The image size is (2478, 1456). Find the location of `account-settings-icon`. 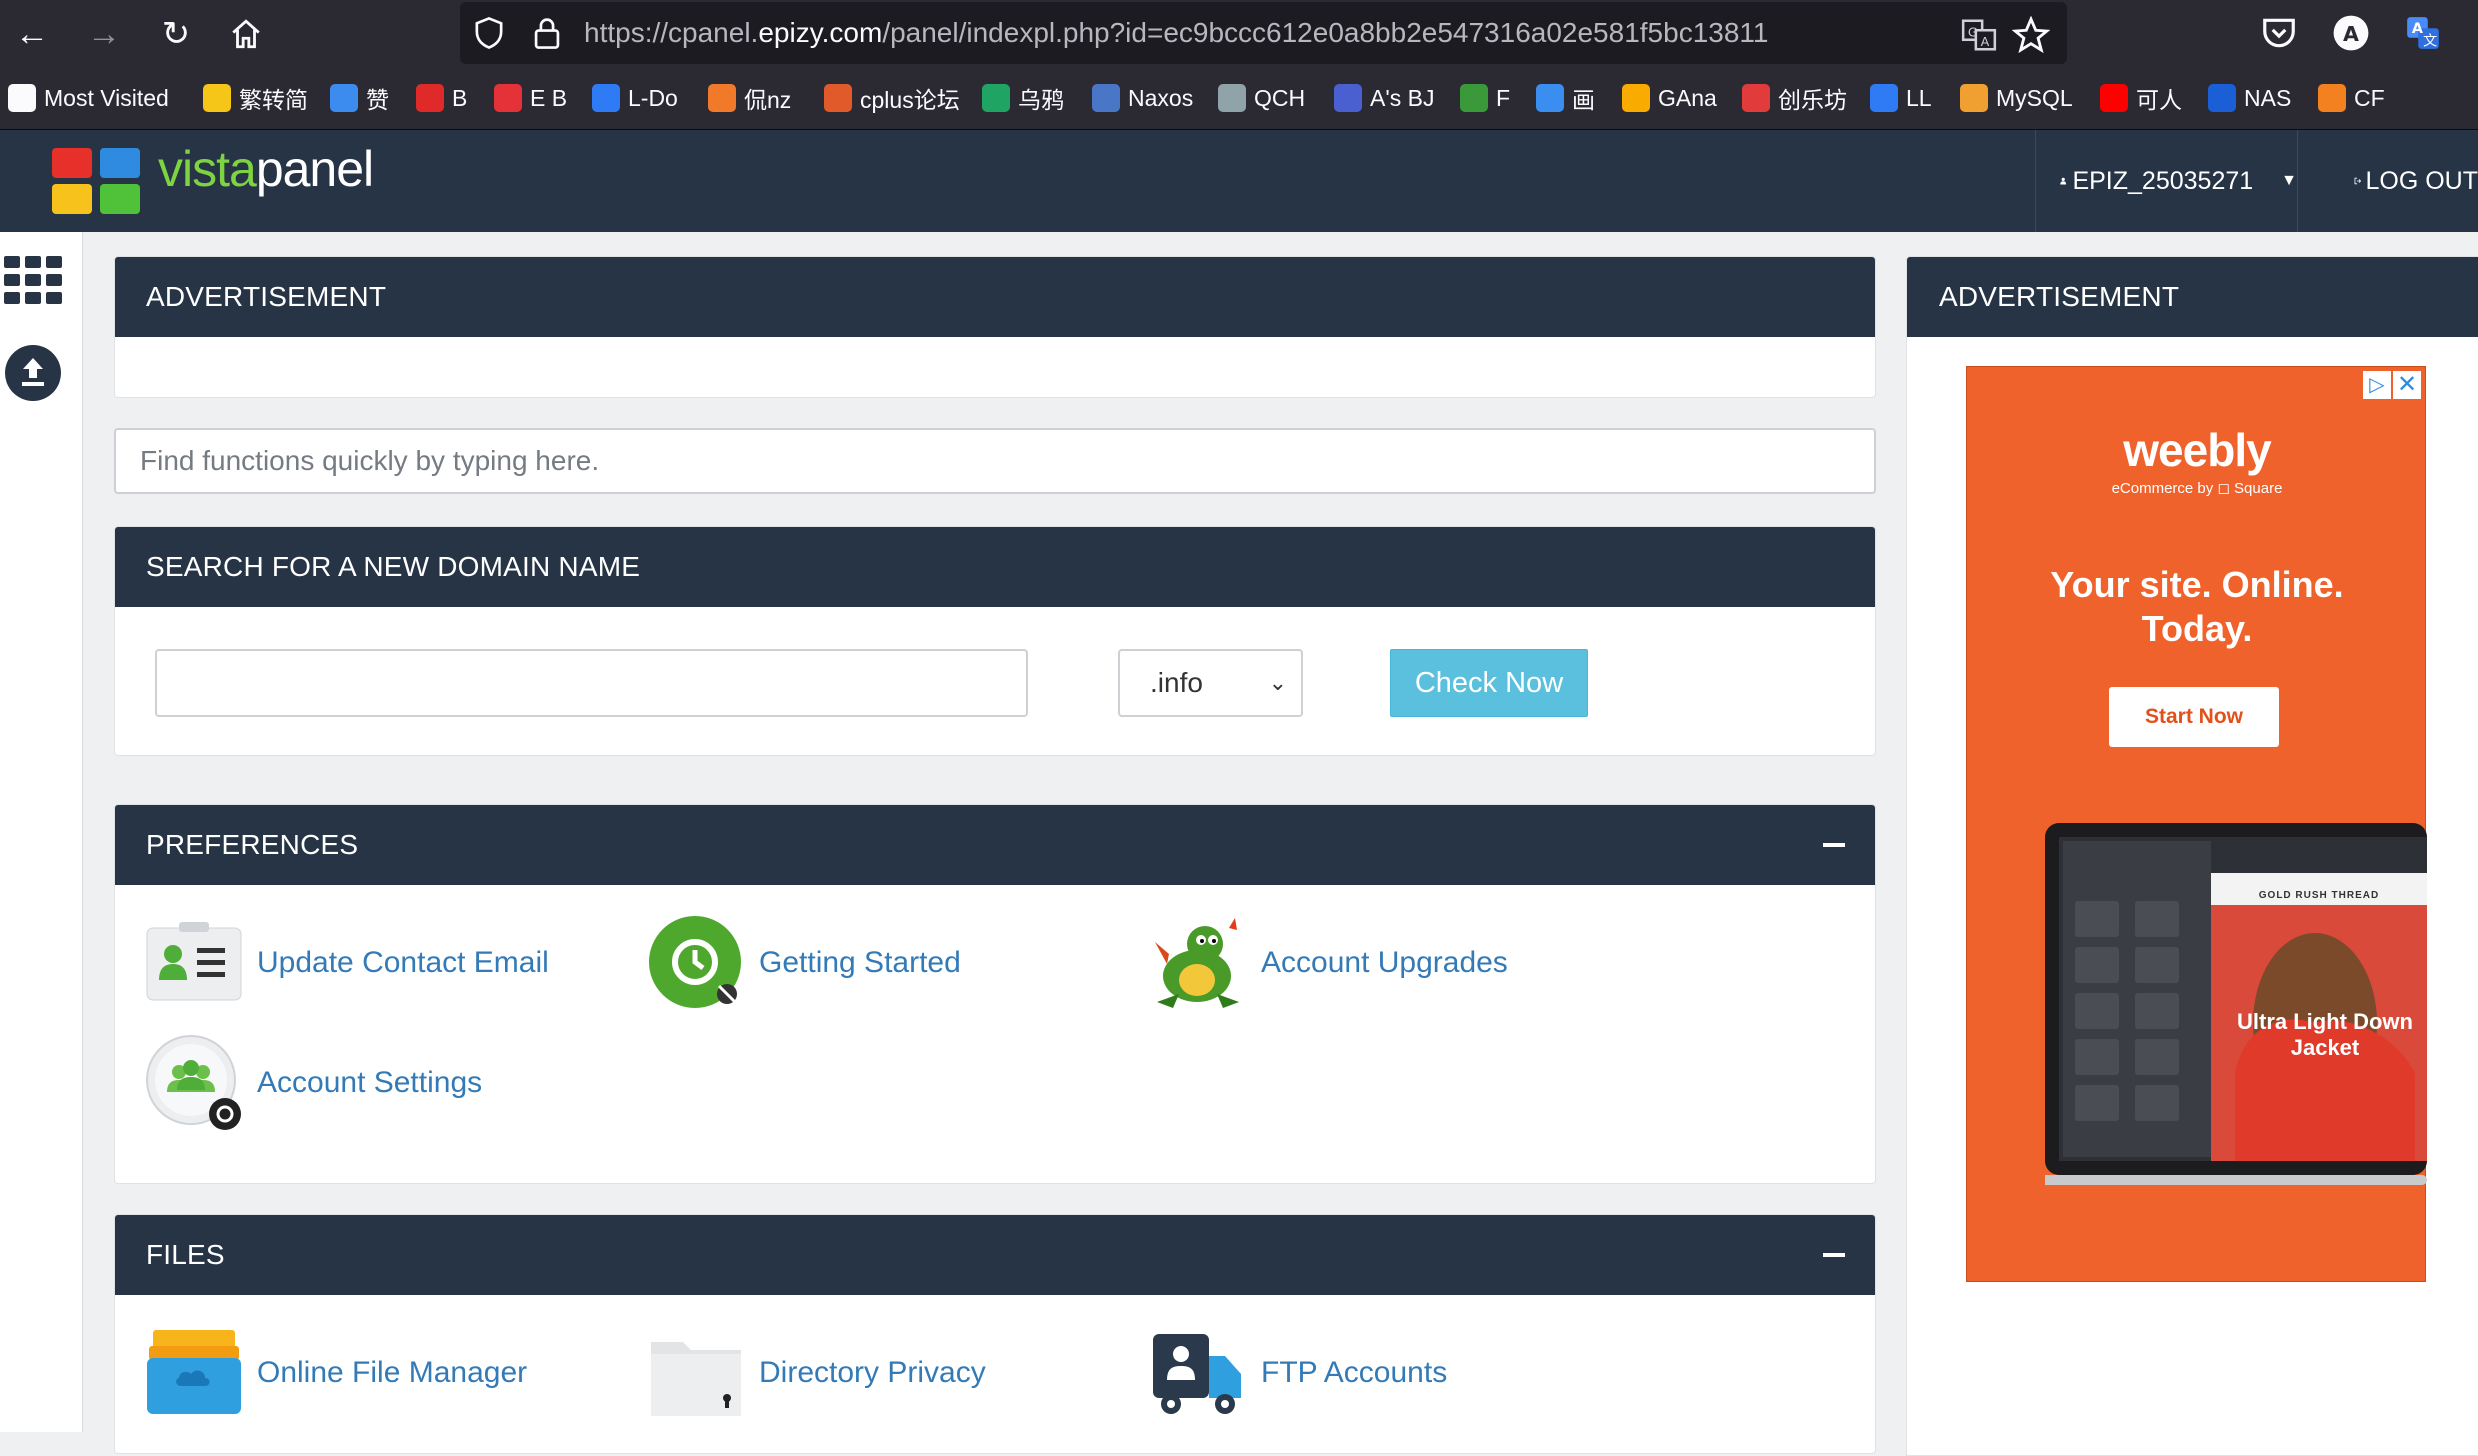

account-settings-icon is located at coordinates (193, 1082).